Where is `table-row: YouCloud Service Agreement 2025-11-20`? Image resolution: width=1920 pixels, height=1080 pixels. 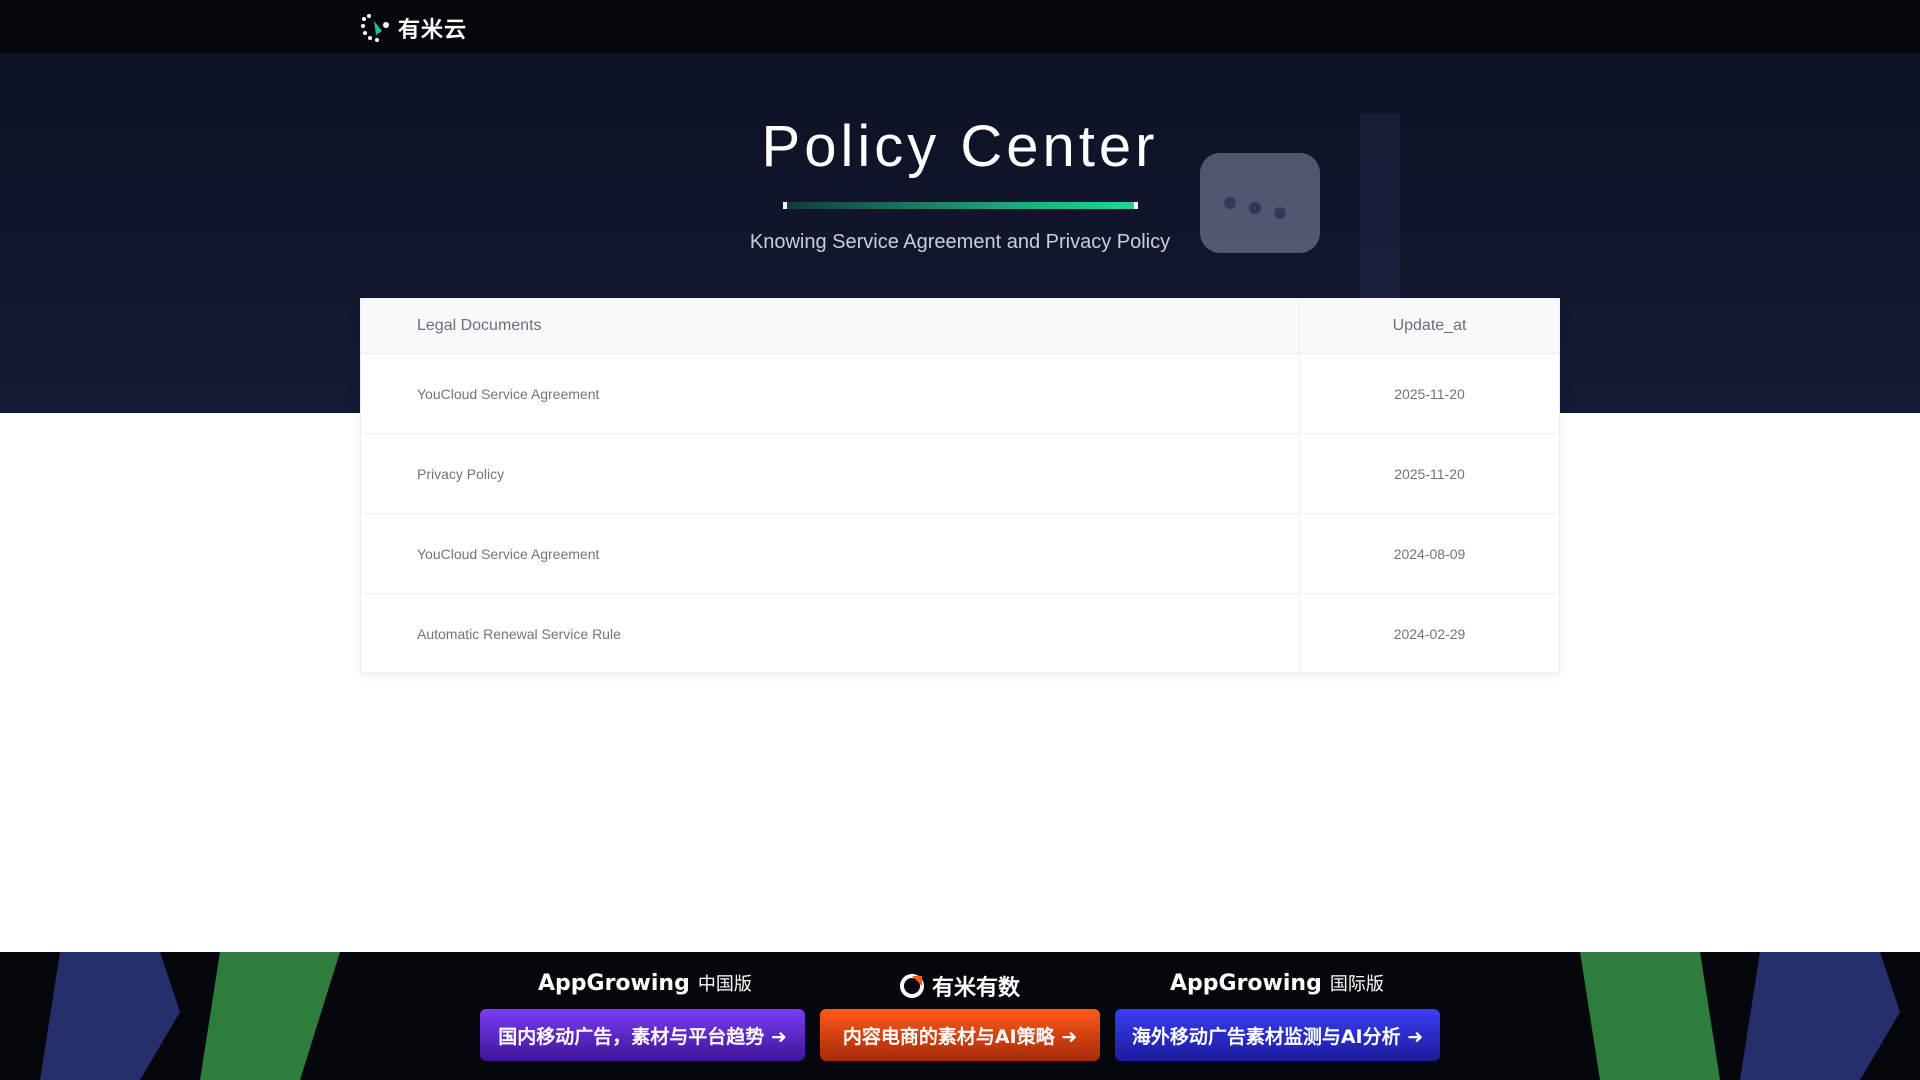
table-row: YouCloud Service Agreement 2025-11-20 is located at coordinates (960, 394).